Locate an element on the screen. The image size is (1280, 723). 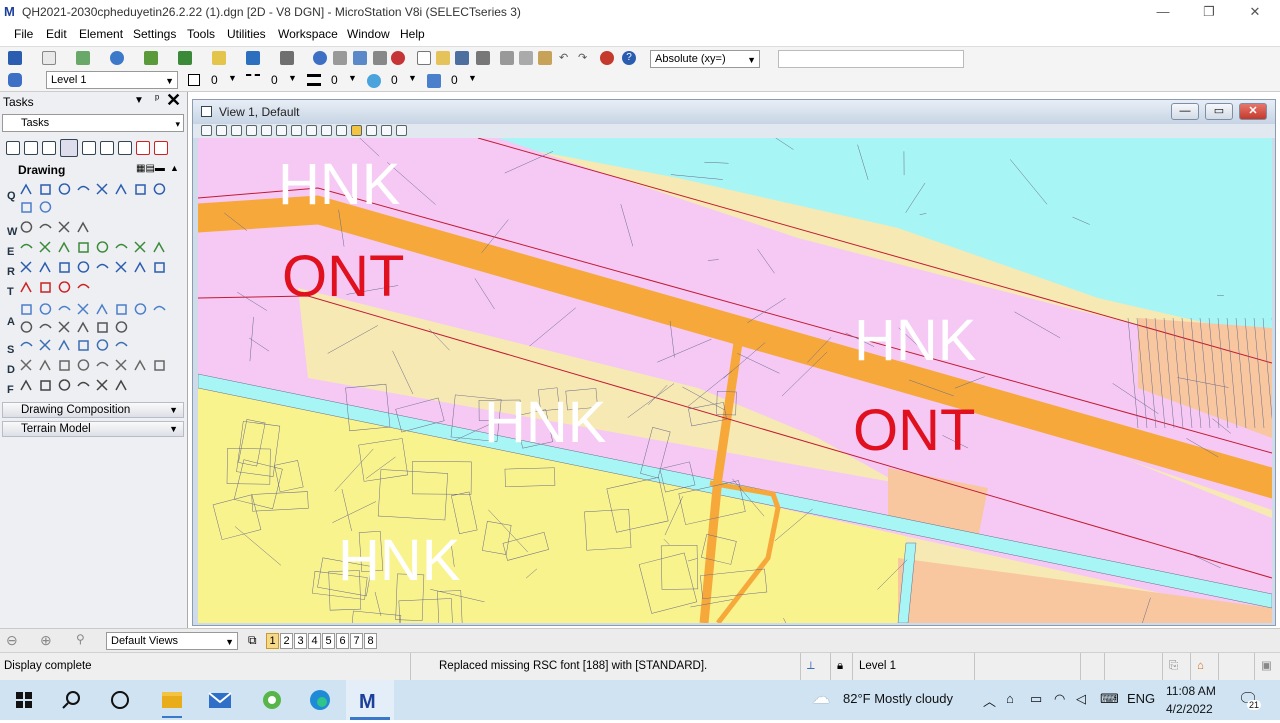
coordinate-mode-select: Absolute (xy=)▼ is located at coordinates (705, 59).